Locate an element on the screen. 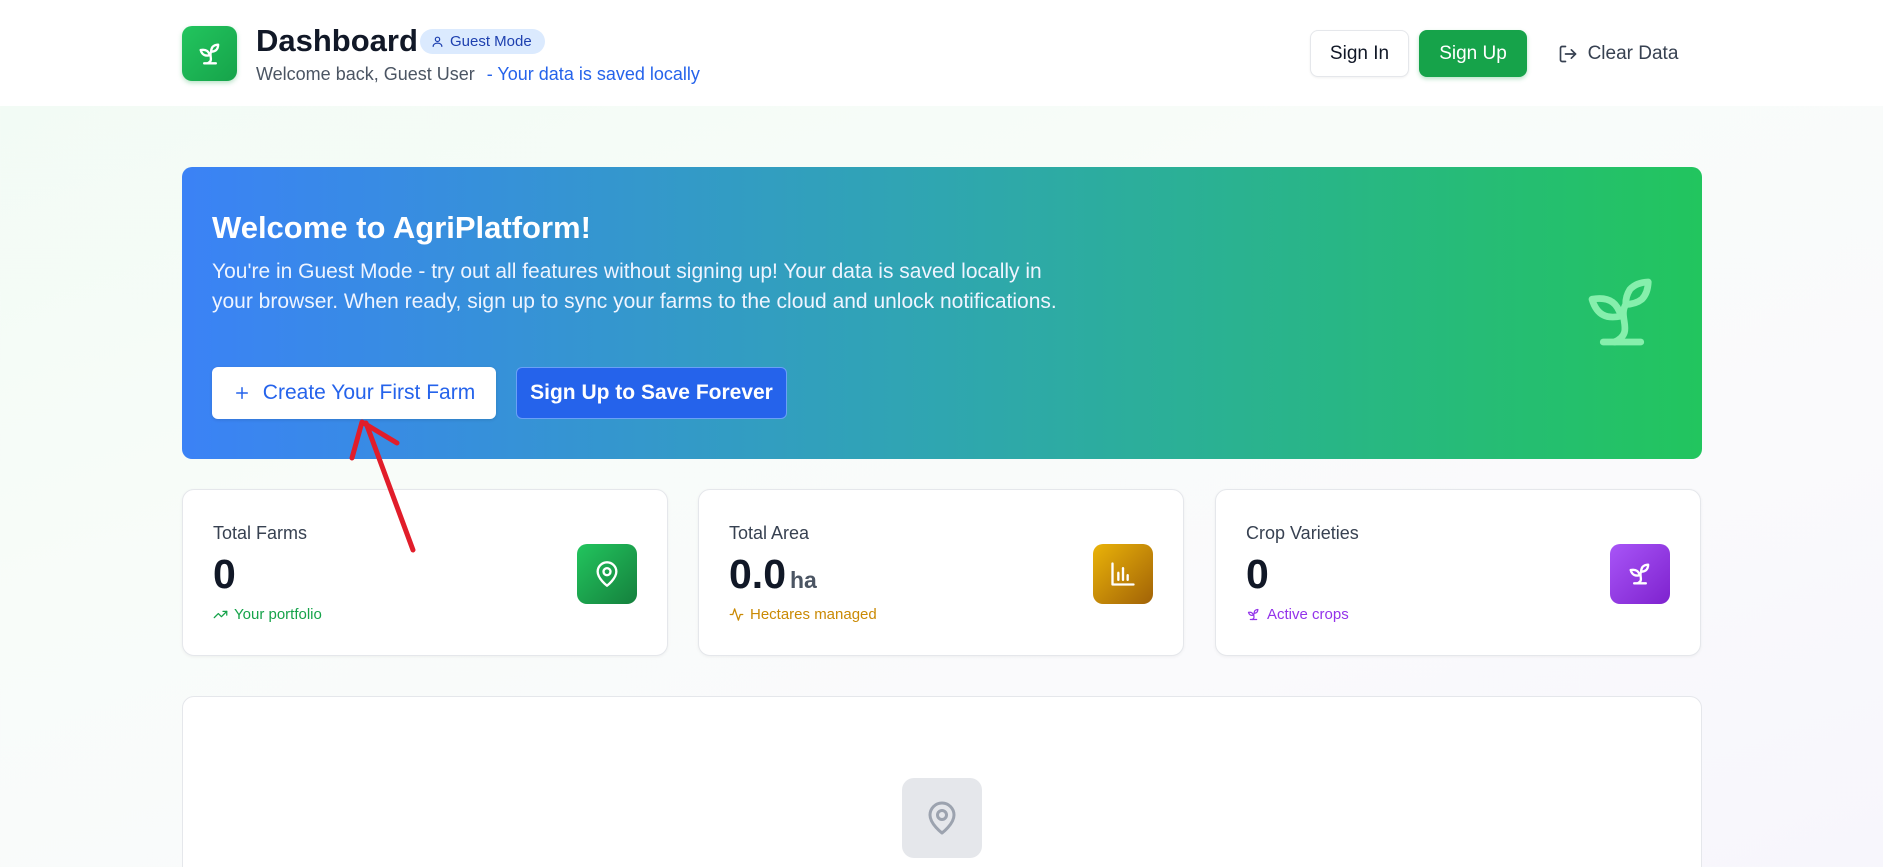 The image size is (1883, 867). stat-unit: ha is located at coordinates (803, 580).